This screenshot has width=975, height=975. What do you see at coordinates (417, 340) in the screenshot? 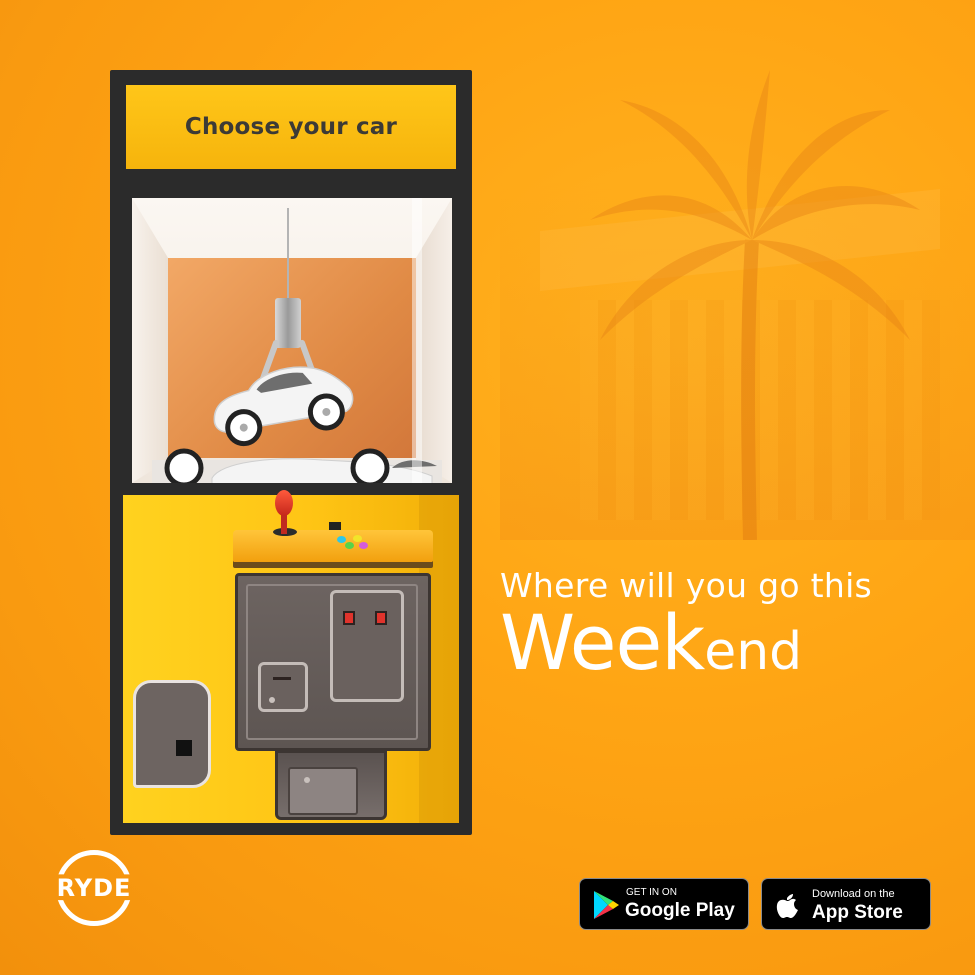
I see `glass-shine` at bounding box center [417, 340].